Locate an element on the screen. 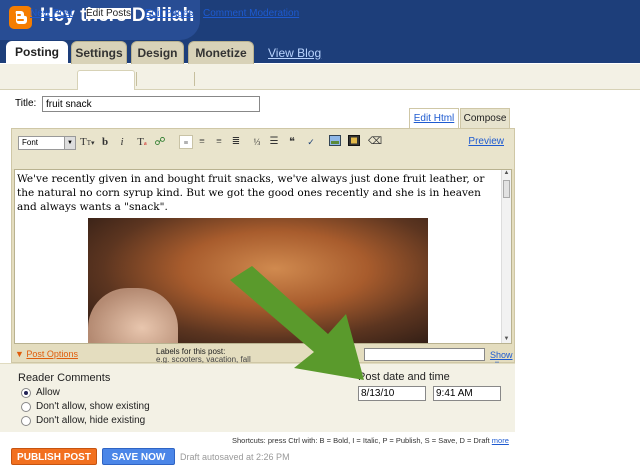 The image size is (640, 468). green-arrow-icon is located at coordinates (297, 323).